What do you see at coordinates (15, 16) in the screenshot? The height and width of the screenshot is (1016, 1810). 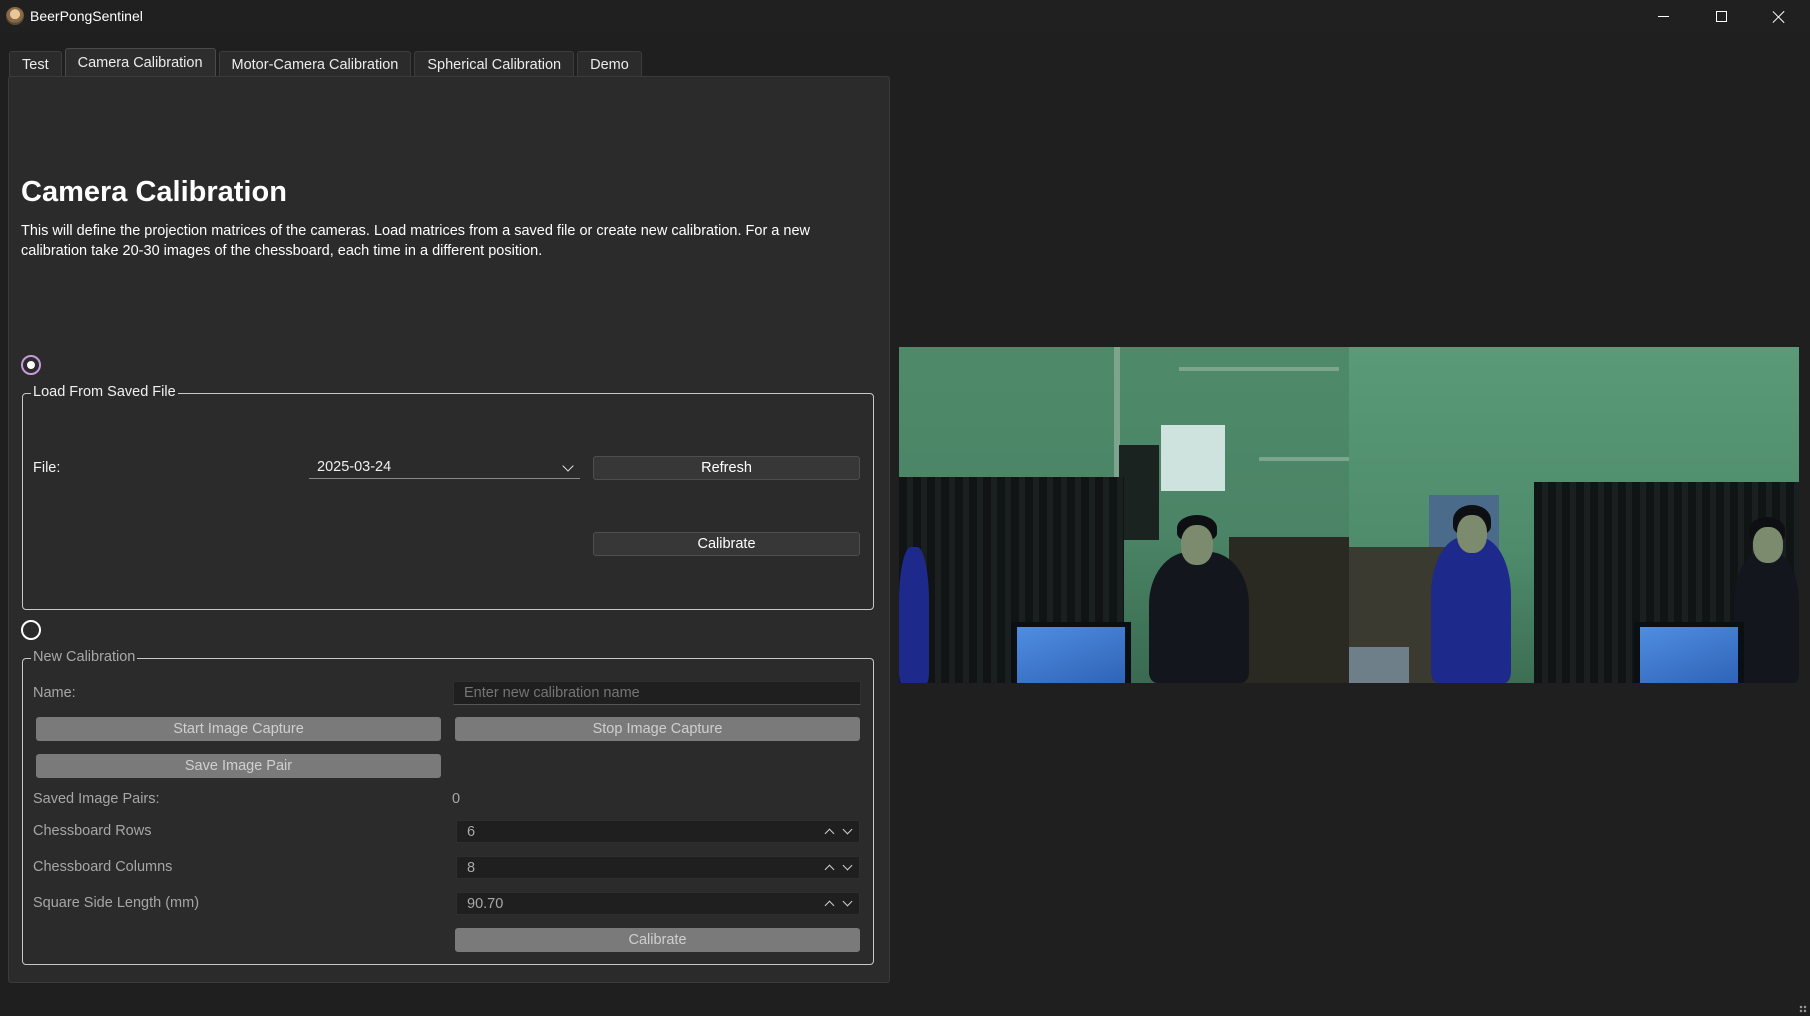 I see `app-logo-icon` at bounding box center [15, 16].